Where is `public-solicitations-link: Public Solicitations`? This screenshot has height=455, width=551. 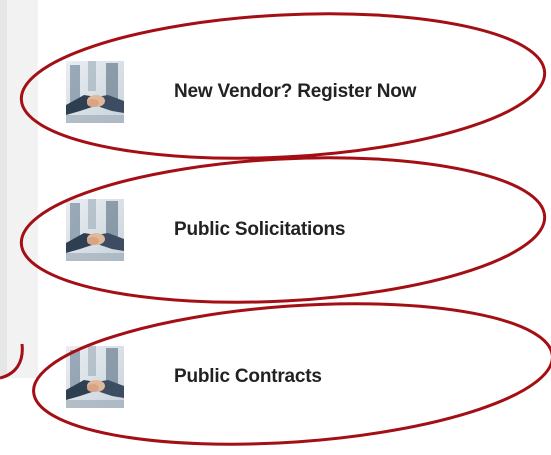
public-solicitations-link: Public Solicitations is located at coordinates (205, 230).